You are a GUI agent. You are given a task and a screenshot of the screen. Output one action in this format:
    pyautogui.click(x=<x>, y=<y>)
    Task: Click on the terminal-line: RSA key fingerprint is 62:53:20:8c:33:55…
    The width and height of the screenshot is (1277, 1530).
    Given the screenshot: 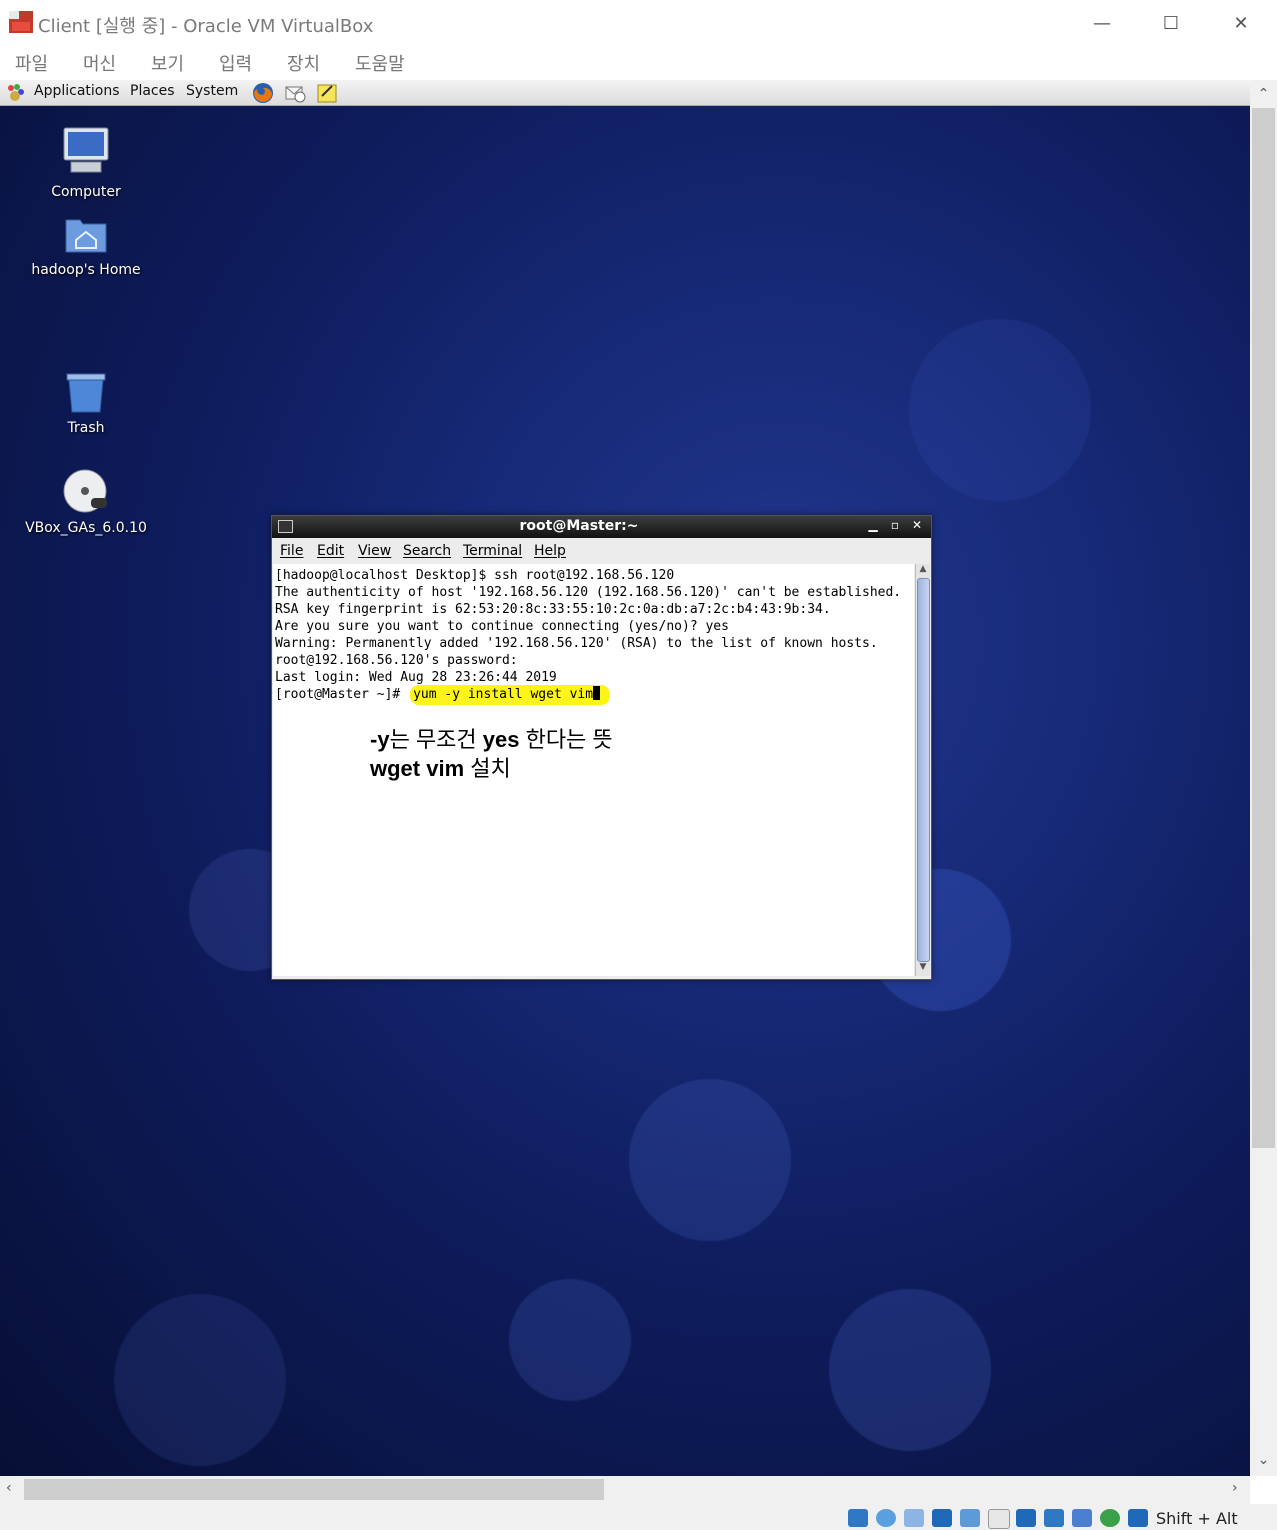 What is the action you would take?
    pyautogui.click(x=553, y=609)
    